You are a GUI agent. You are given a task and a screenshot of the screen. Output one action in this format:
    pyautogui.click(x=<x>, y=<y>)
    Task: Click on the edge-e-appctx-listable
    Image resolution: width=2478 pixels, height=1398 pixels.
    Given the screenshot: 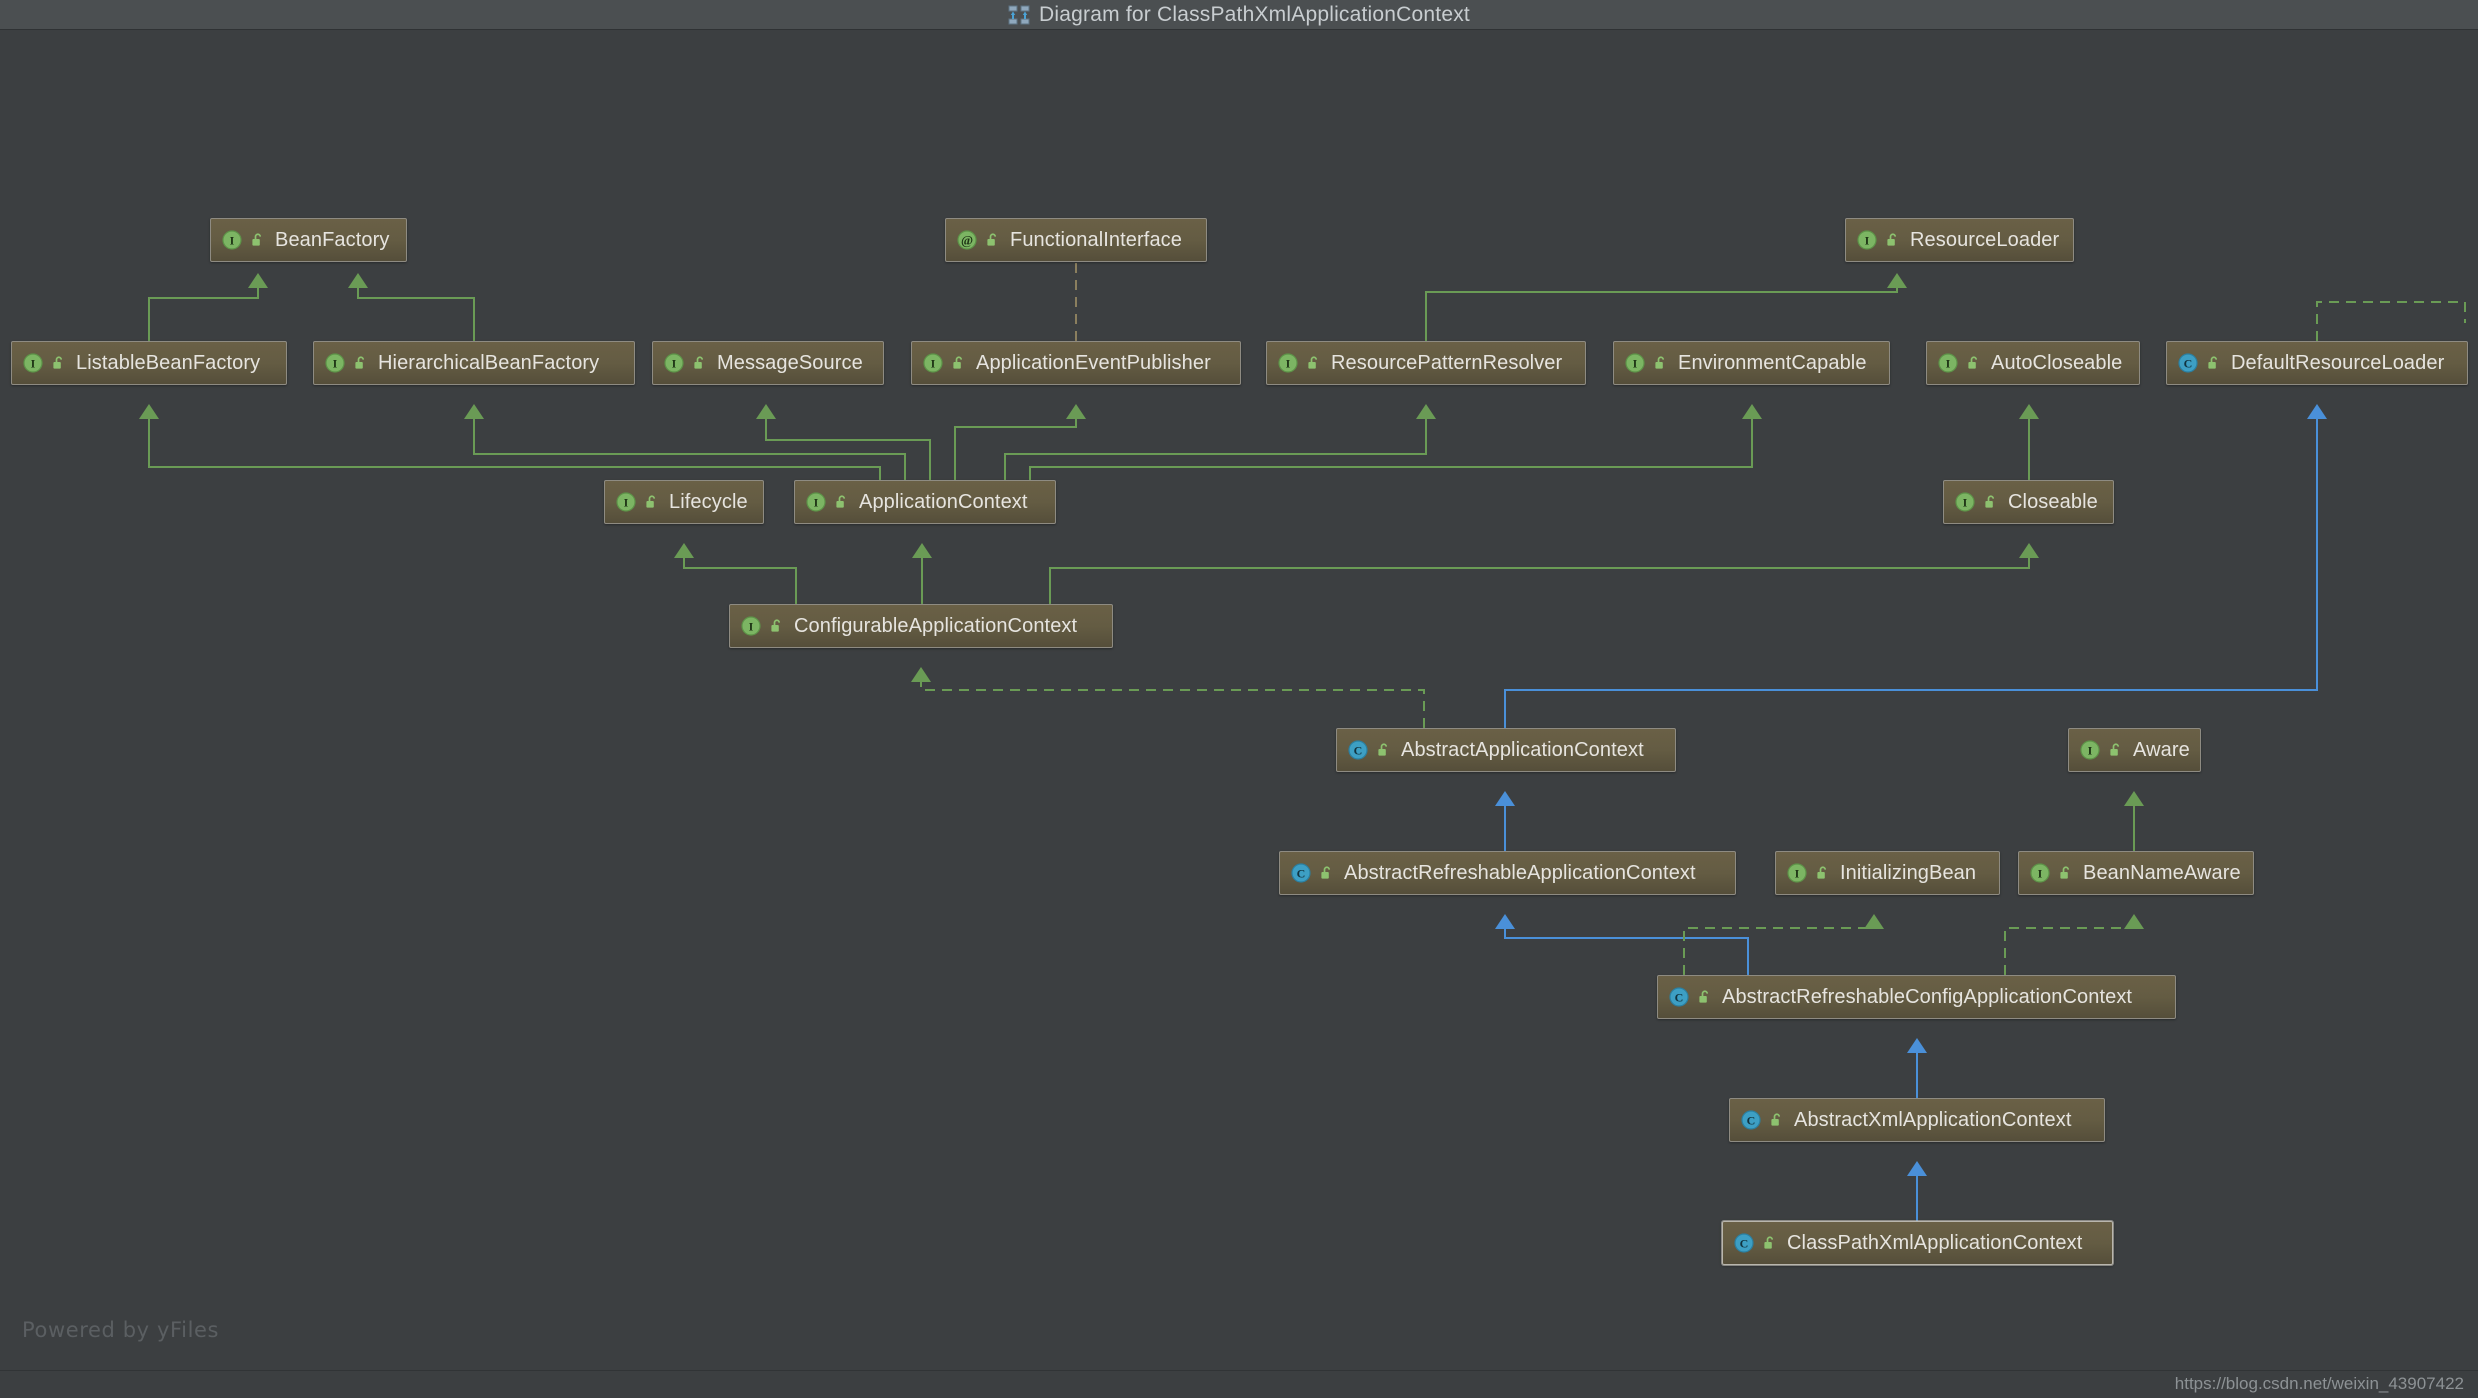 What is the action you would take?
    pyautogui.click(x=514, y=448)
    